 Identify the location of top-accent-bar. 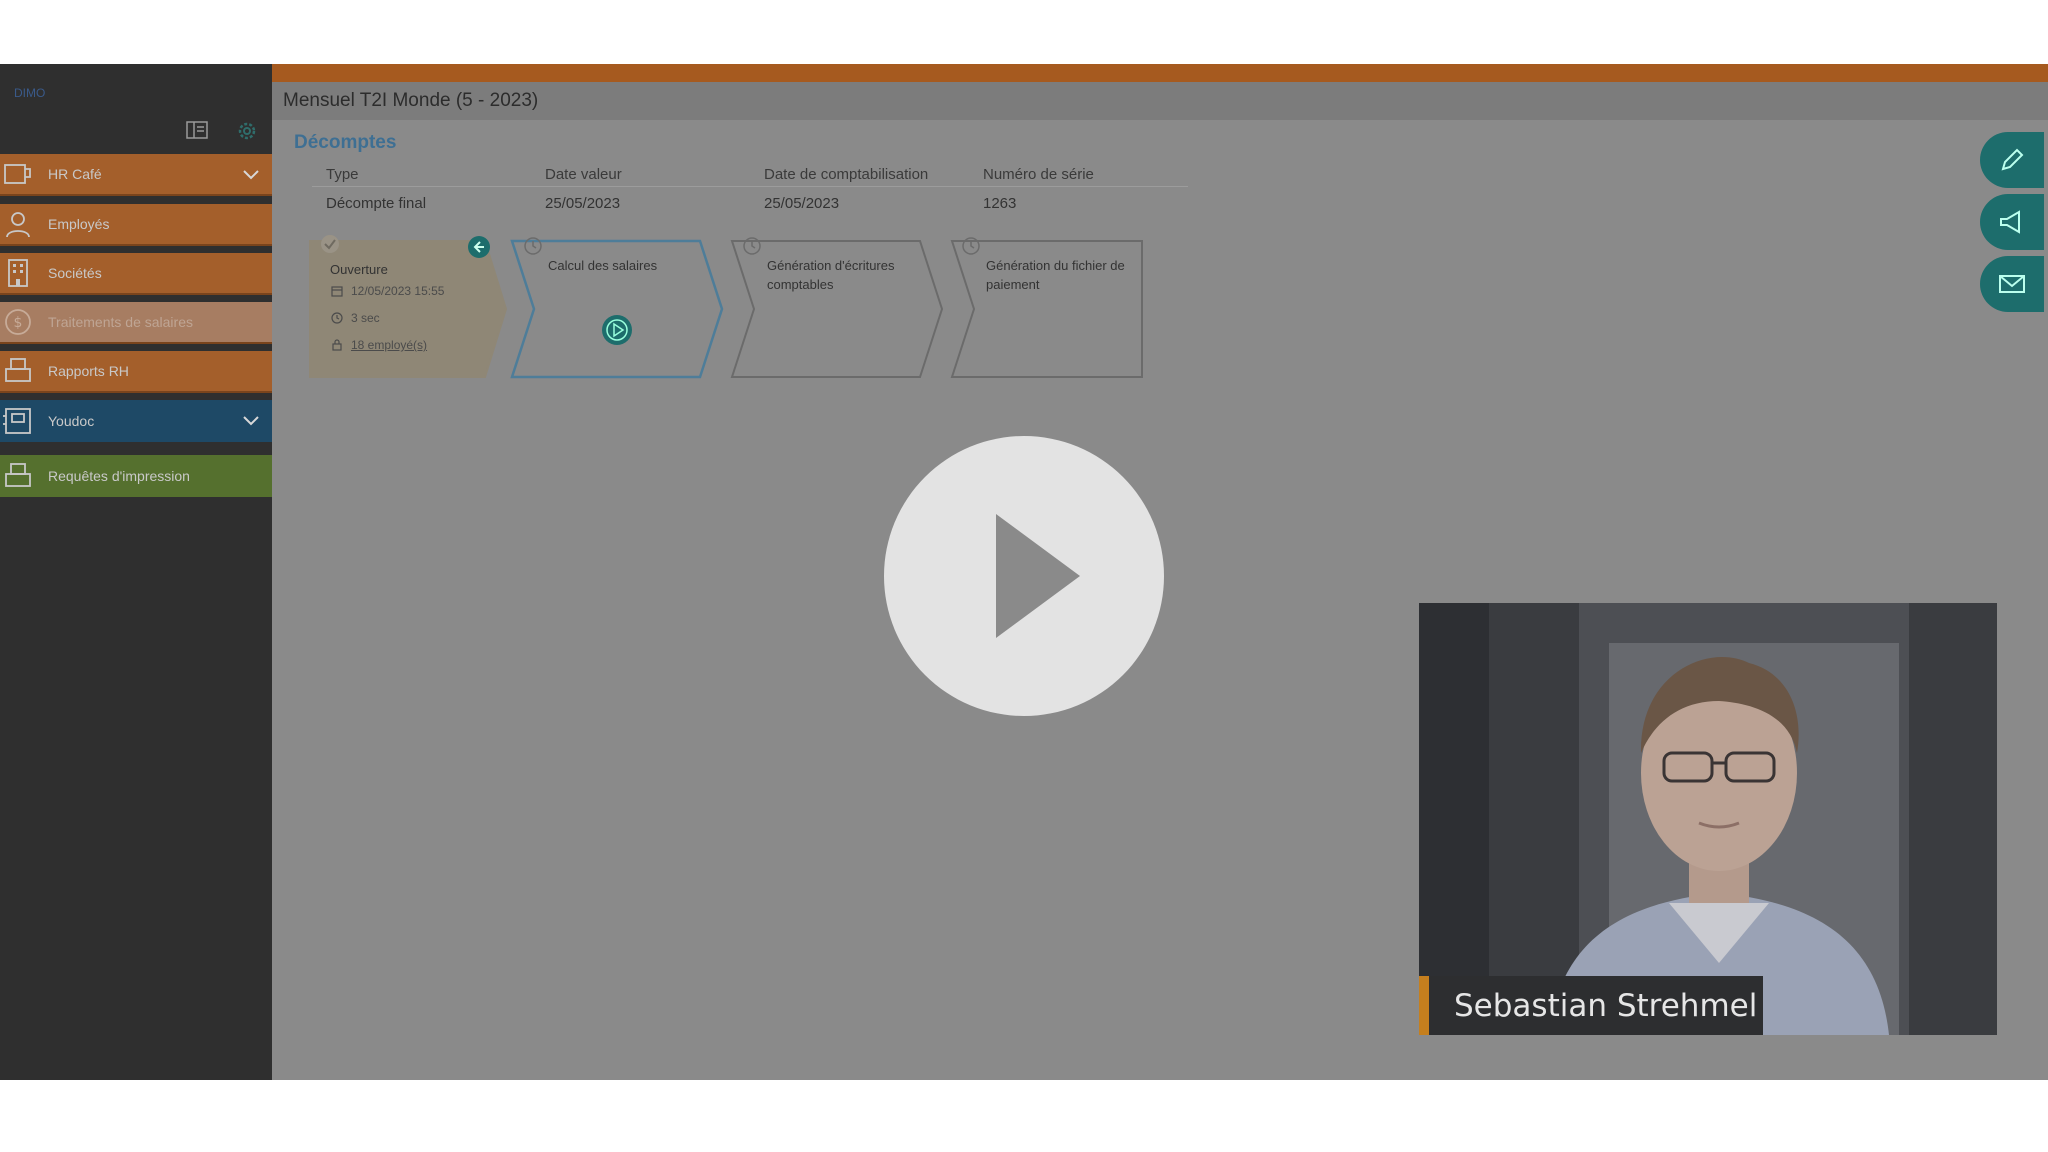
(1160, 73).